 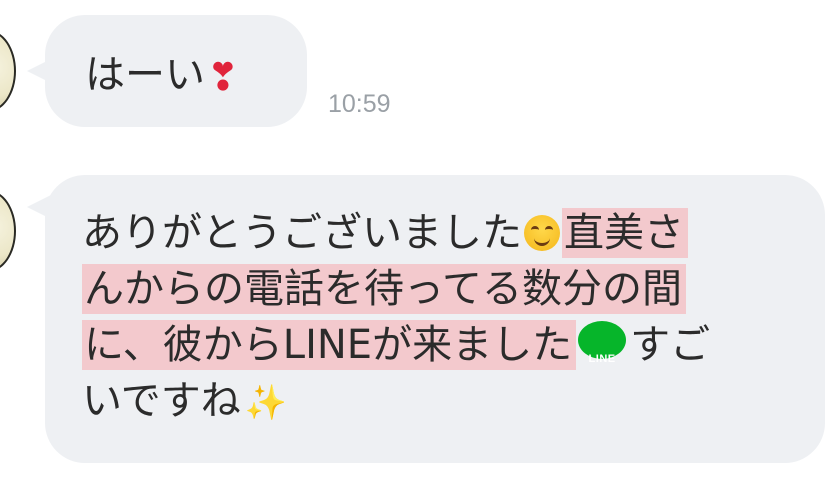 I want to click on line-logo-icon: LINE, so click(x=602, y=343).